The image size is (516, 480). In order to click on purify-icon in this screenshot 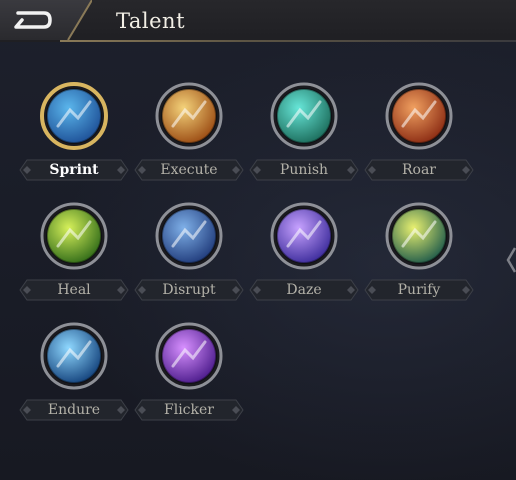, I will do `click(419, 236)`.